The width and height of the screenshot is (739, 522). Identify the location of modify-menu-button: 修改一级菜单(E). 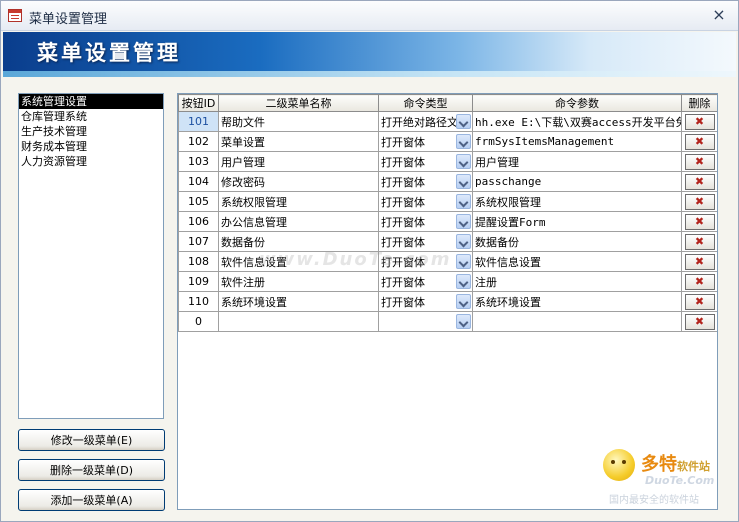
(91, 440).